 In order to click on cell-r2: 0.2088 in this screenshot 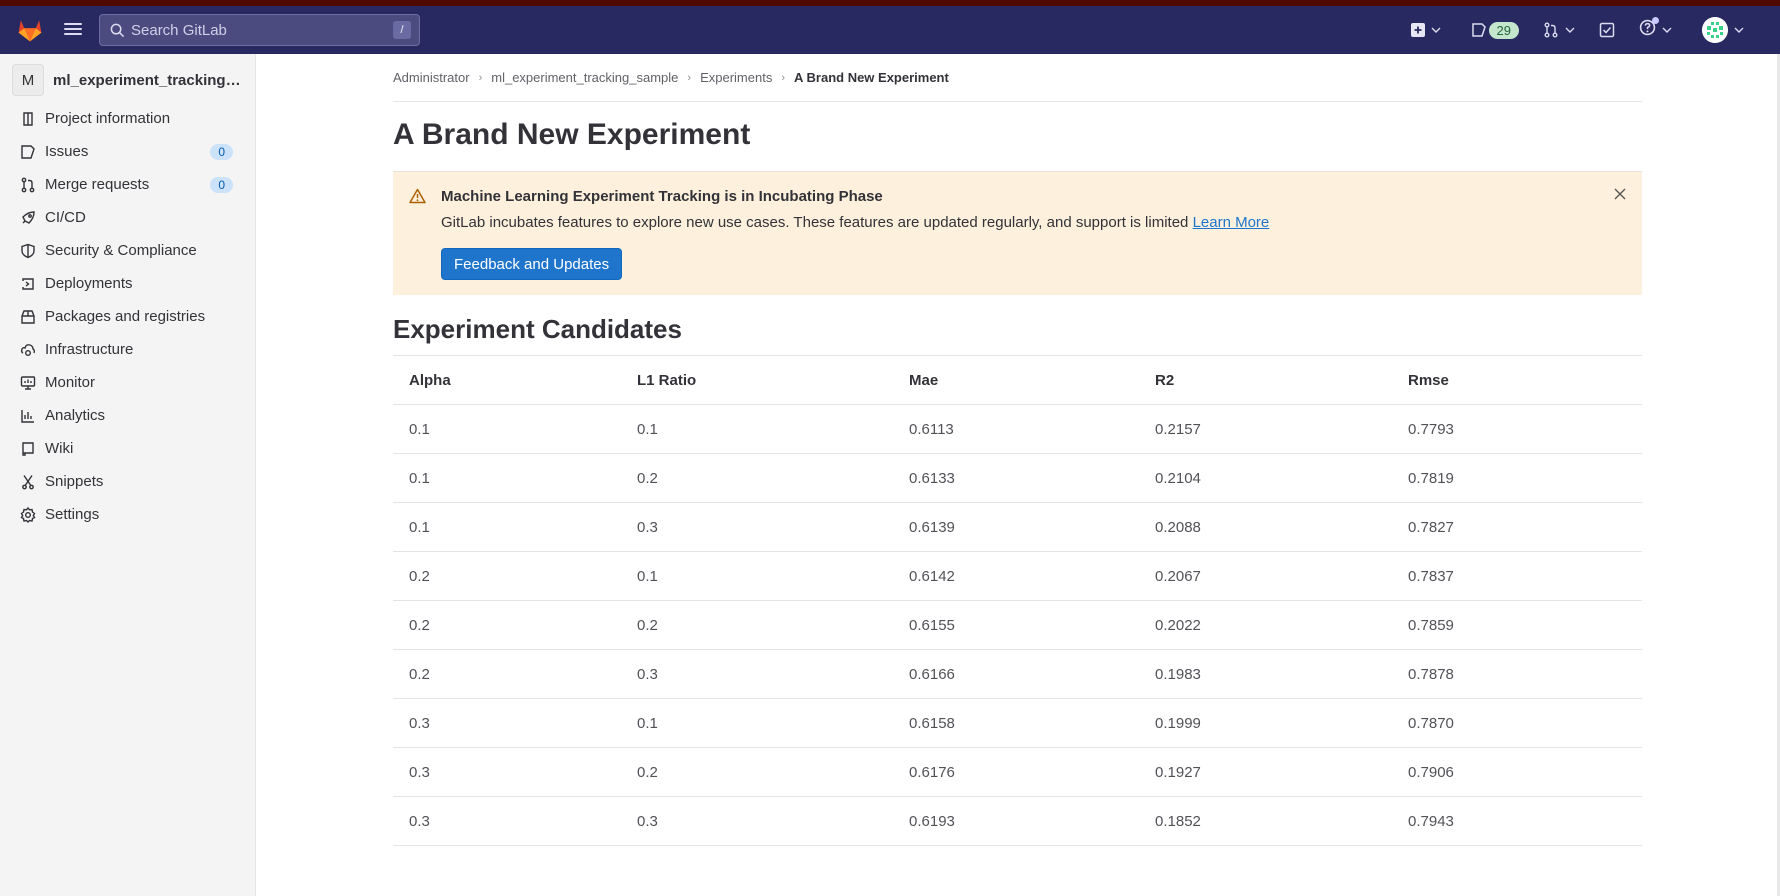, I will do `click(1265, 527)`.